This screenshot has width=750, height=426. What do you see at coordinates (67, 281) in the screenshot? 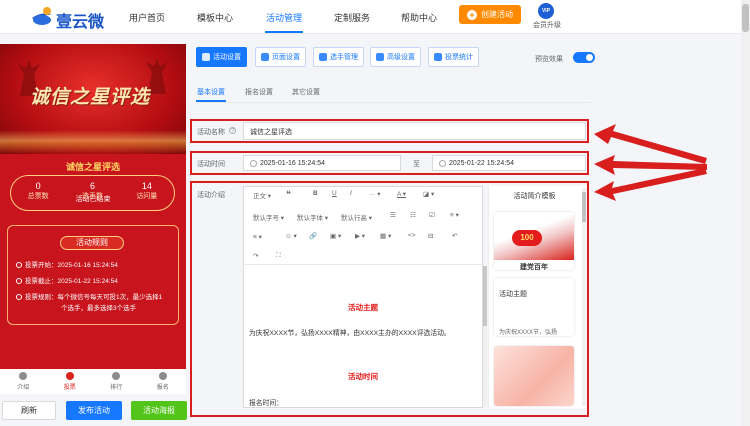
I see `rule-end: 投票截止：2025-01-22 15:24:54` at bounding box center [67, 281].